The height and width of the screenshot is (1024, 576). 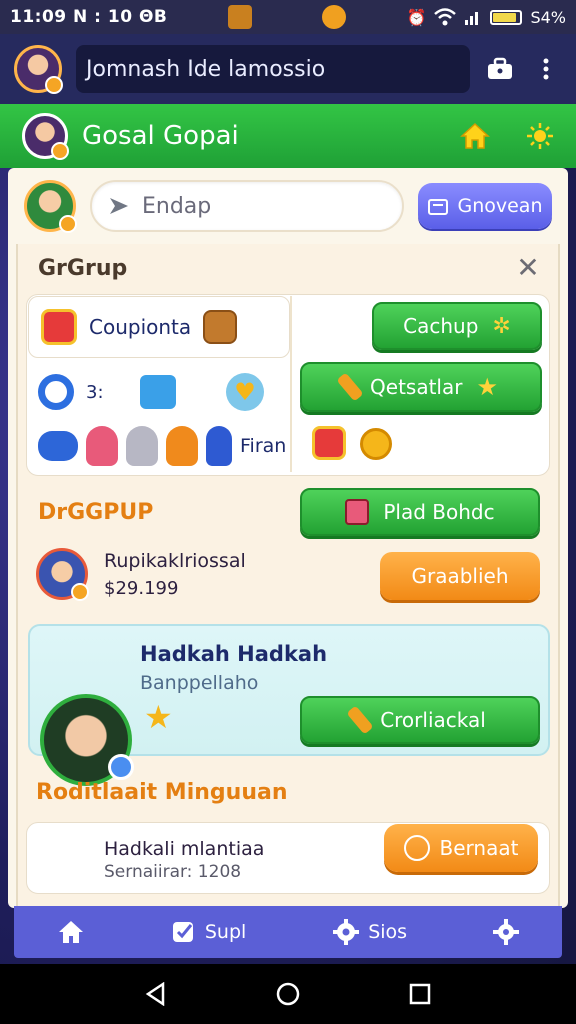 I want to click on group-header: Gosal Gopai, so click(x=288, y=136).